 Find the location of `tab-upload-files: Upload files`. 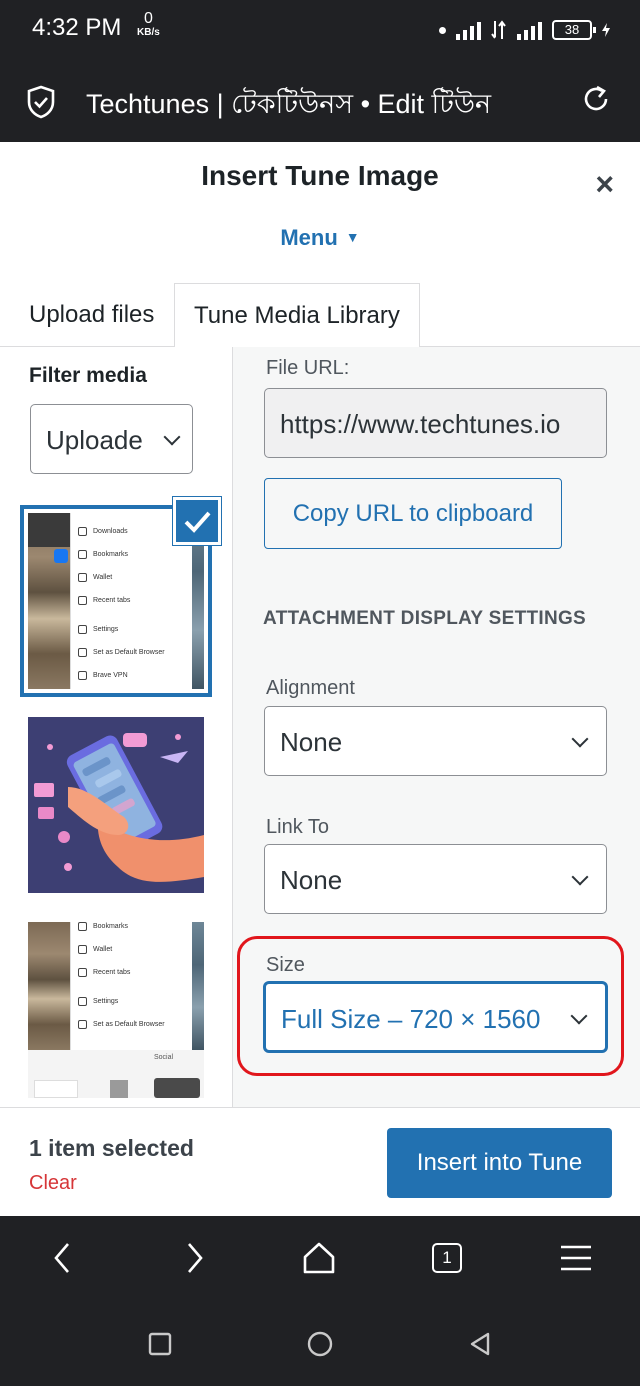

tab-upload-files: Upload files is located at coordinates (91, 315).